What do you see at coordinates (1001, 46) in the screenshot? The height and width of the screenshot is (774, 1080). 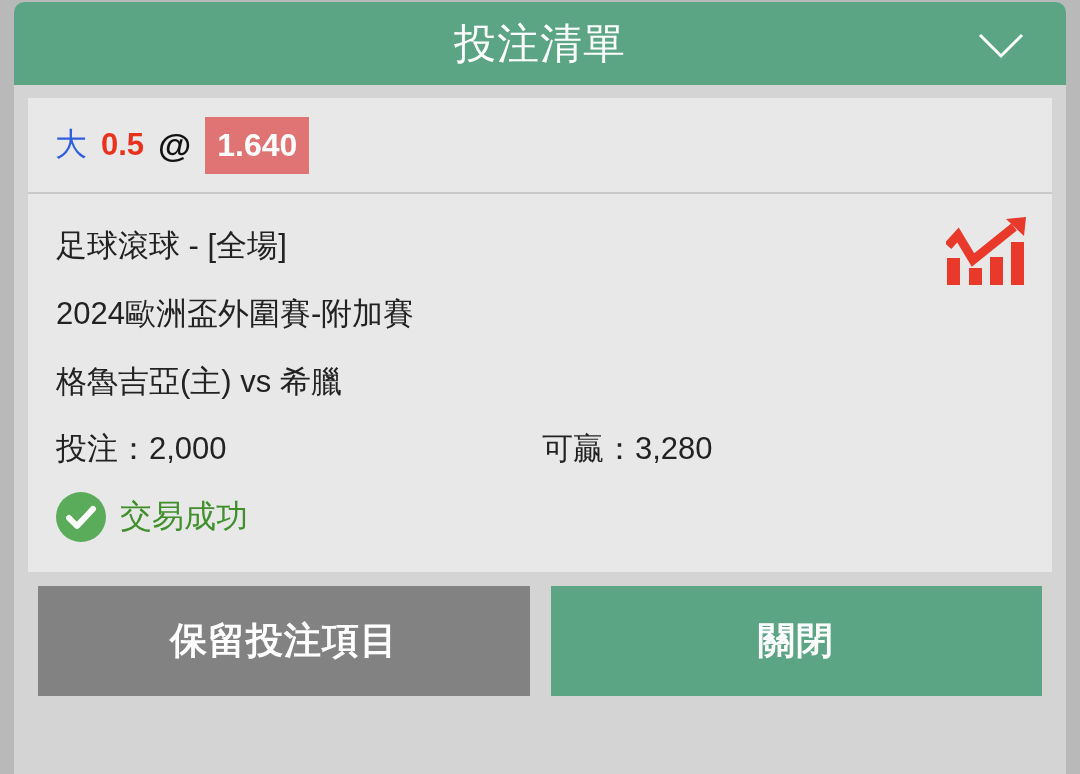 I see `chevron-down-icon` at bounding box center [1001, 46].